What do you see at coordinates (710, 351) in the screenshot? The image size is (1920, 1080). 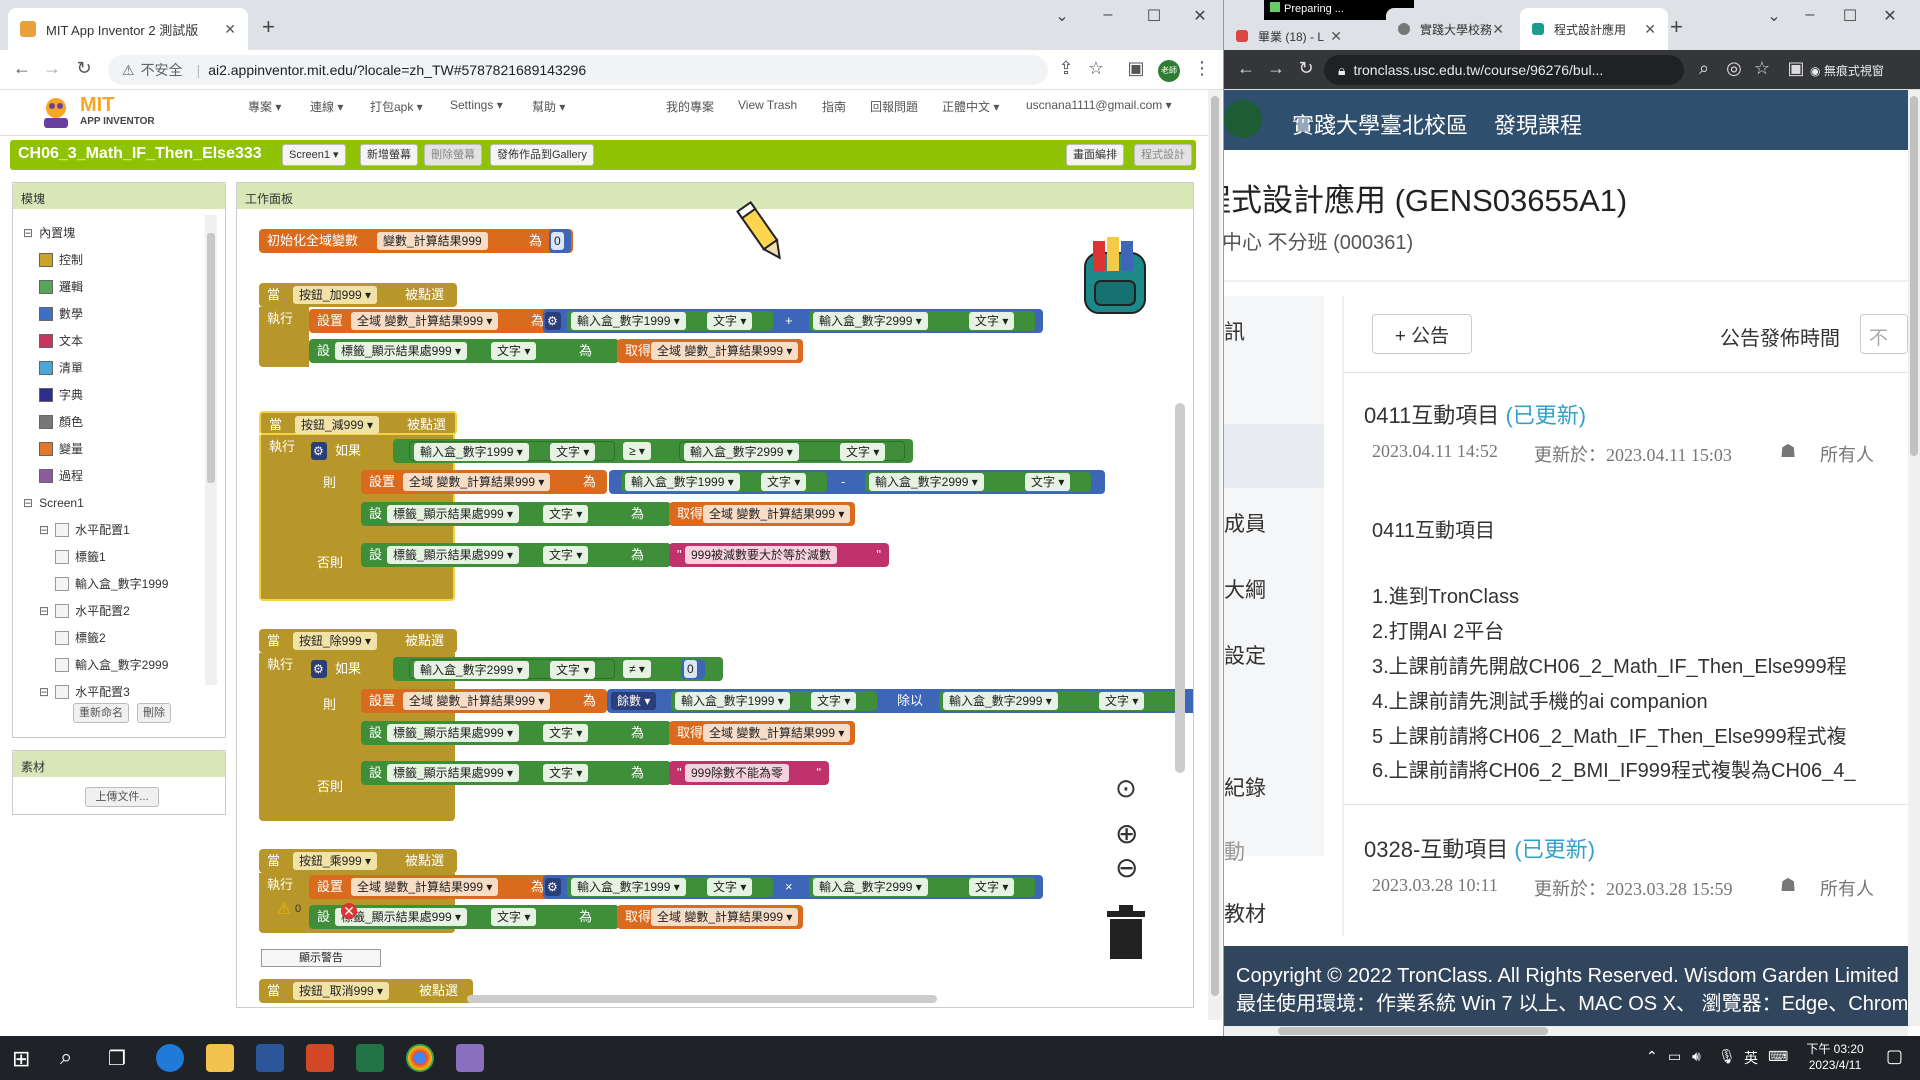 I see `get-global-add: 取得 全域 變數_計算結果999 ▾` at bounding box center [710, 351].